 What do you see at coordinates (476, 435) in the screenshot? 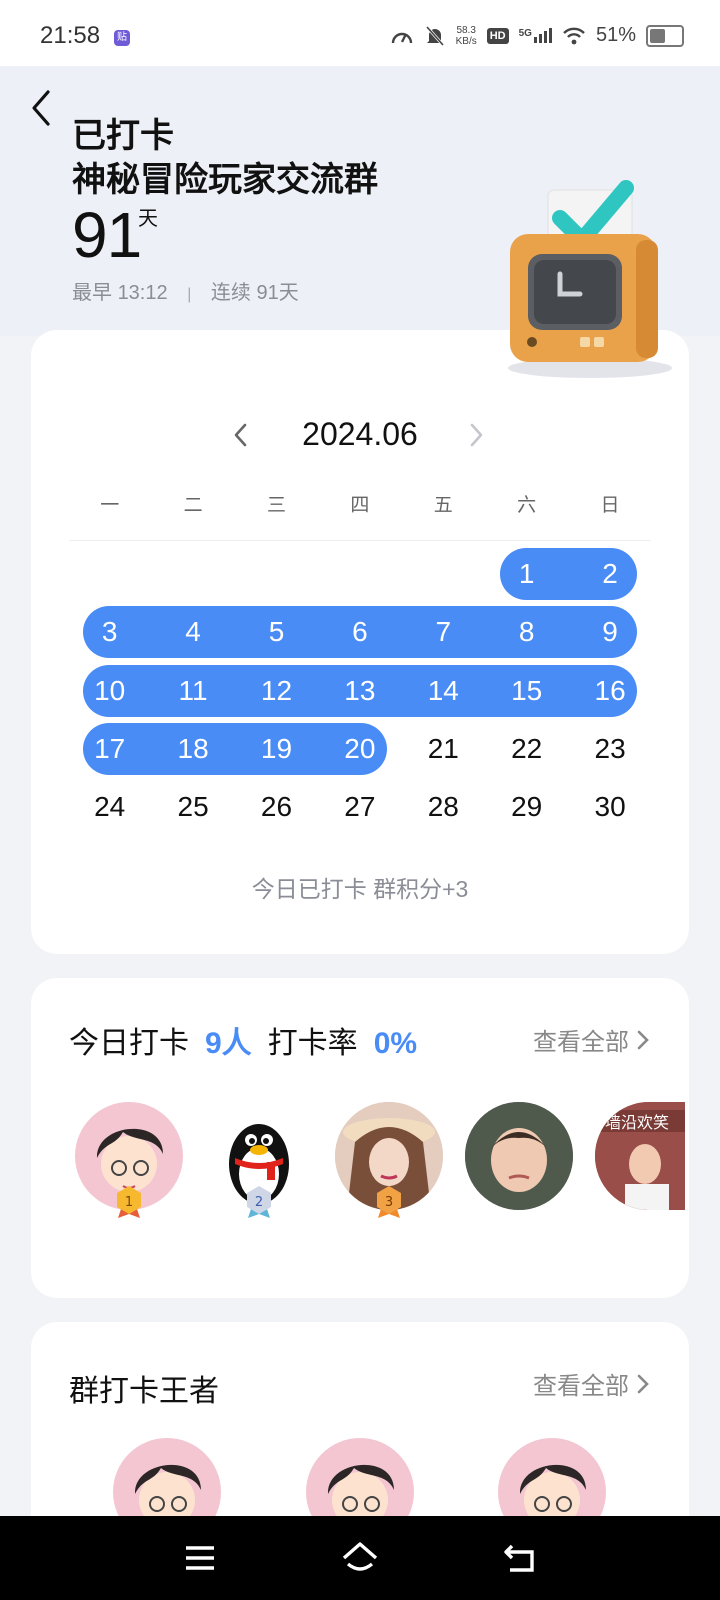
I see `next-month-icon` at bounding box center [476, 435].